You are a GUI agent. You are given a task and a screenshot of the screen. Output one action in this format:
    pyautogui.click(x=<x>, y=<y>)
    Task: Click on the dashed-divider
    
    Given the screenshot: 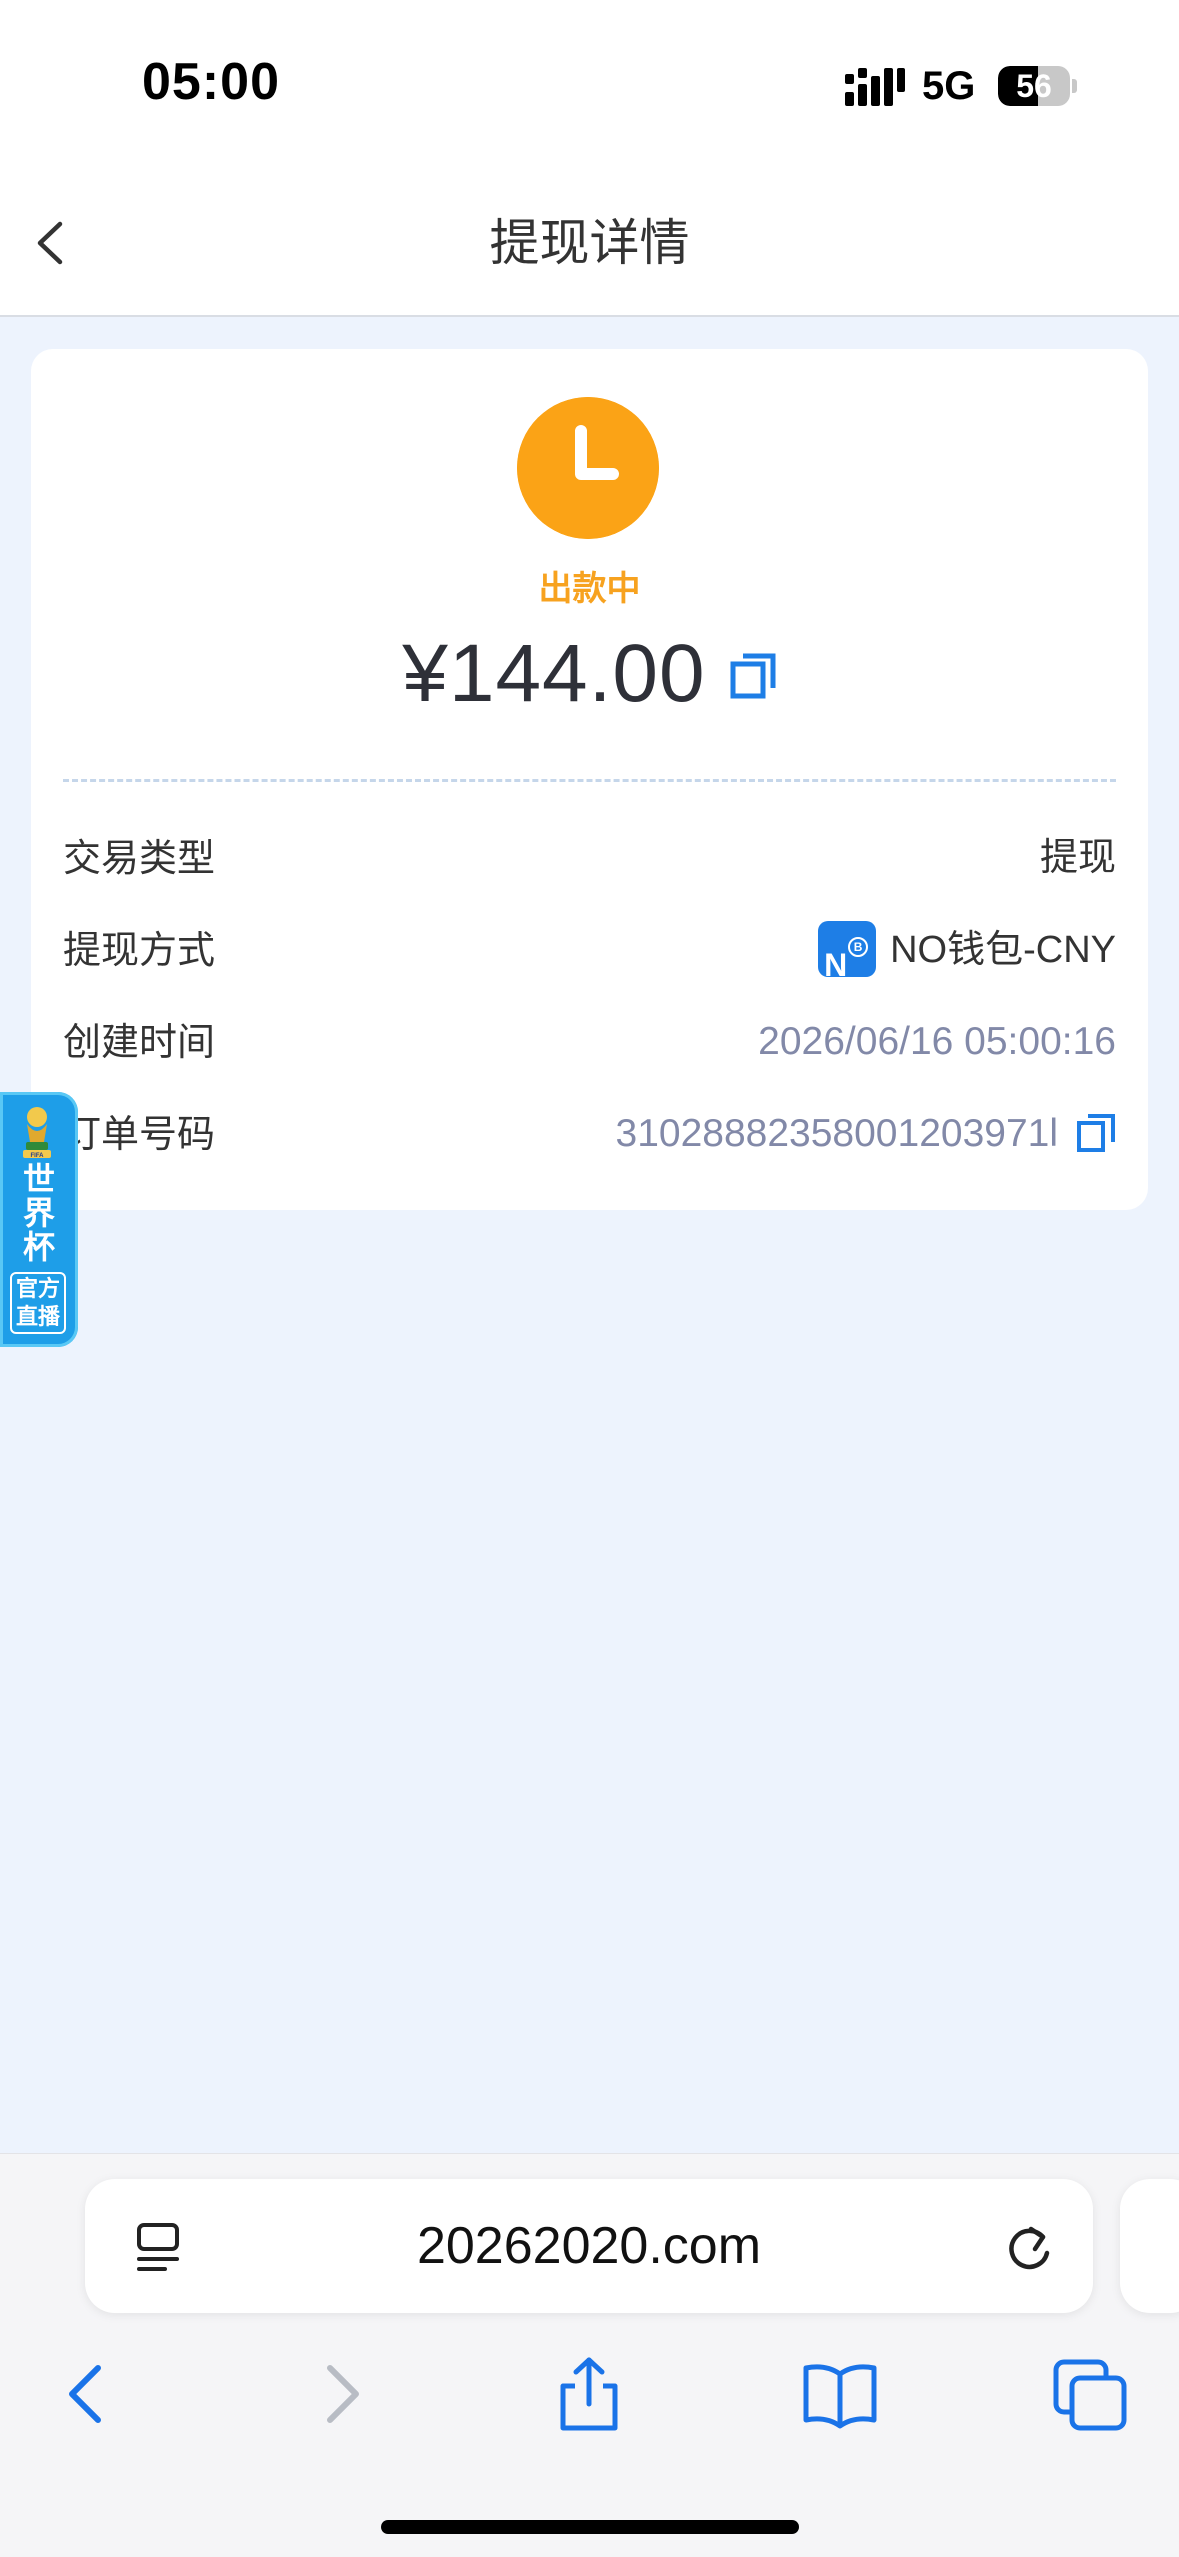 What is the action you would take?
    pyautogui.click(x=589, y=780)
    